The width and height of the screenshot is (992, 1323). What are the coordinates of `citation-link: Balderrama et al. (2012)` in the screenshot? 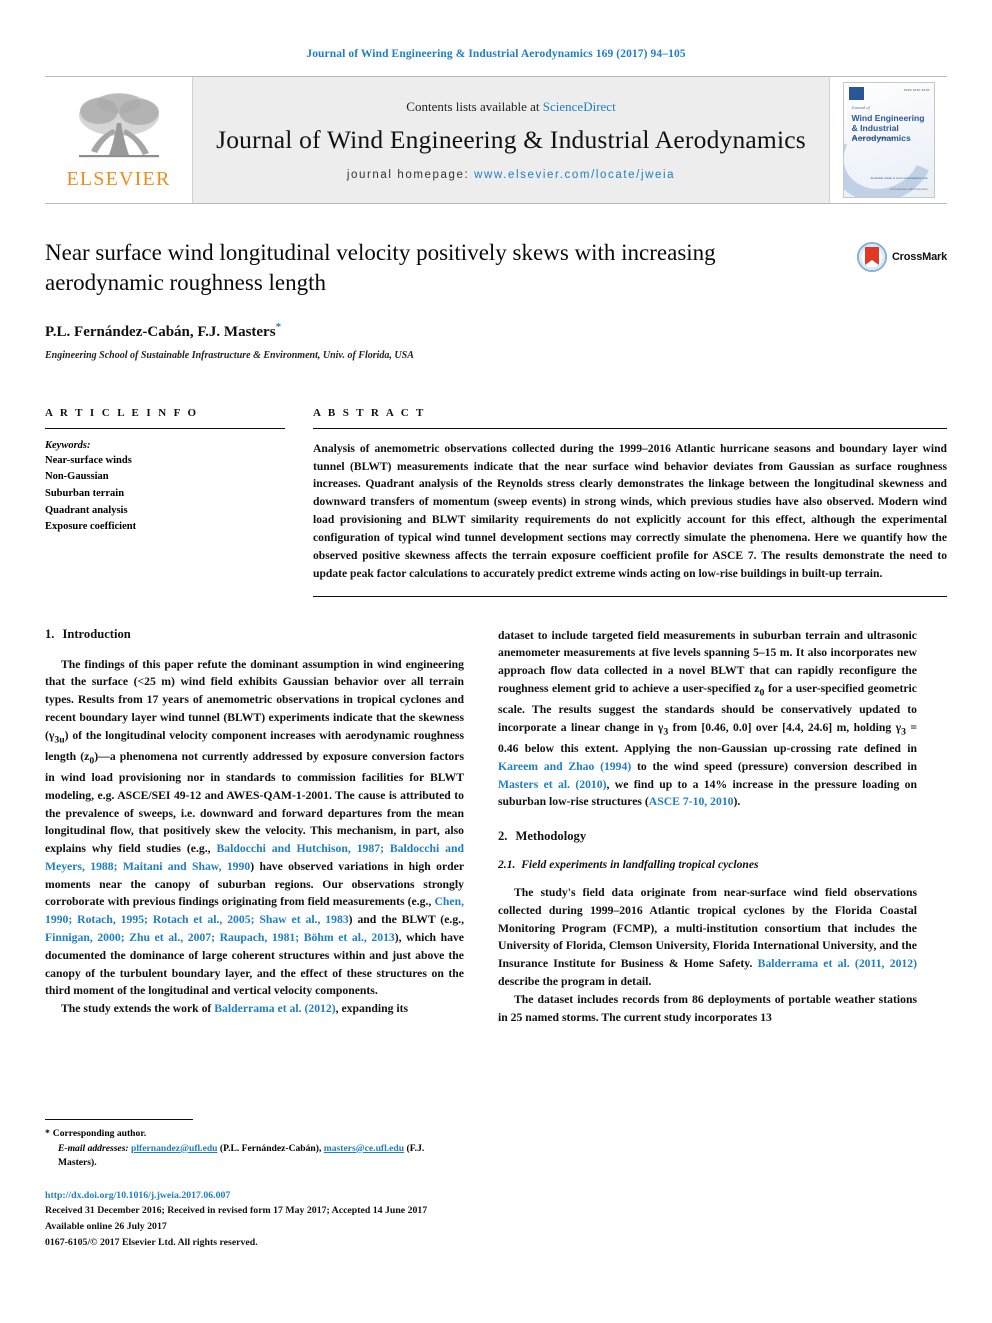 It's located at (274, 1008).